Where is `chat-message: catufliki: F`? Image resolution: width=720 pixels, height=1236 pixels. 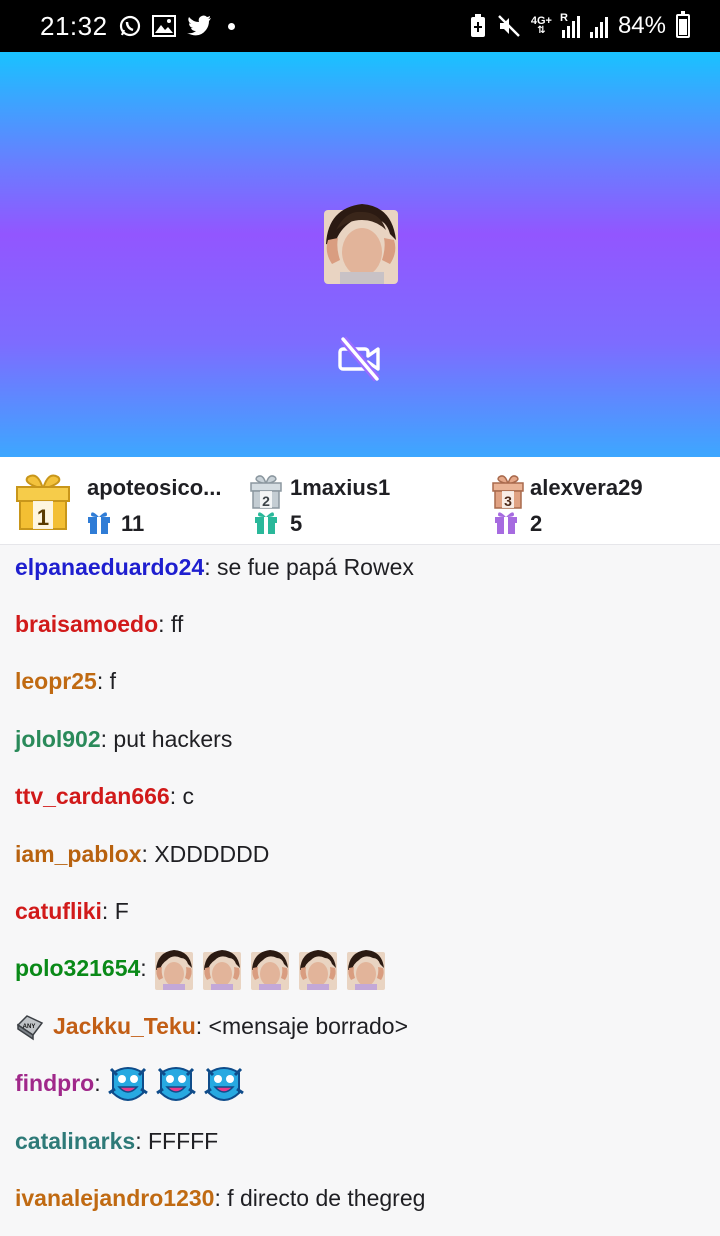 chat-message: catufliki: F is located at coordinates (72, 911).